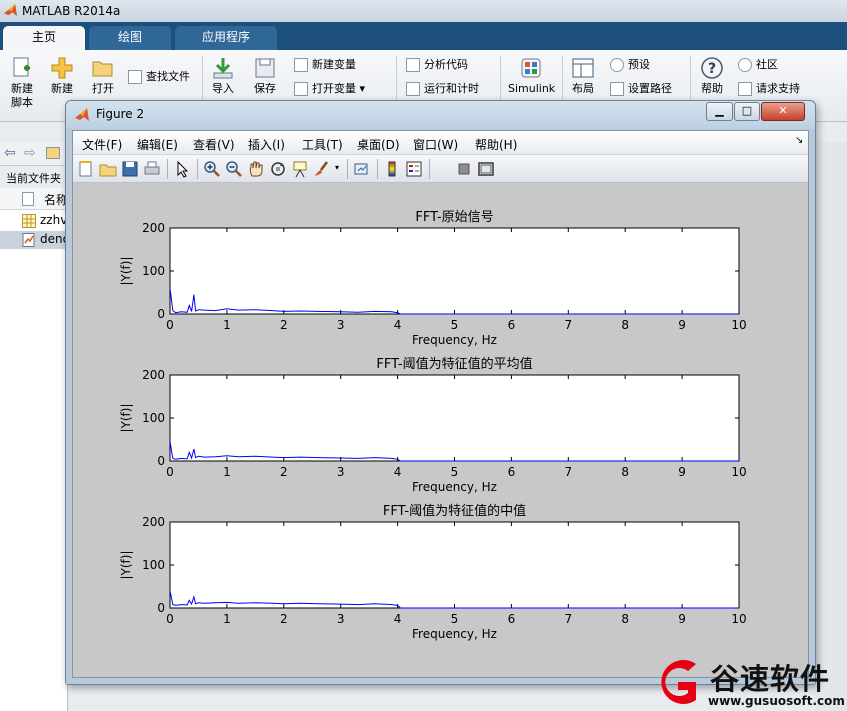 The width and height of the screenshot is (847, 711). I want to click on new-script-button: 新建 脚本, so click(22, 83).